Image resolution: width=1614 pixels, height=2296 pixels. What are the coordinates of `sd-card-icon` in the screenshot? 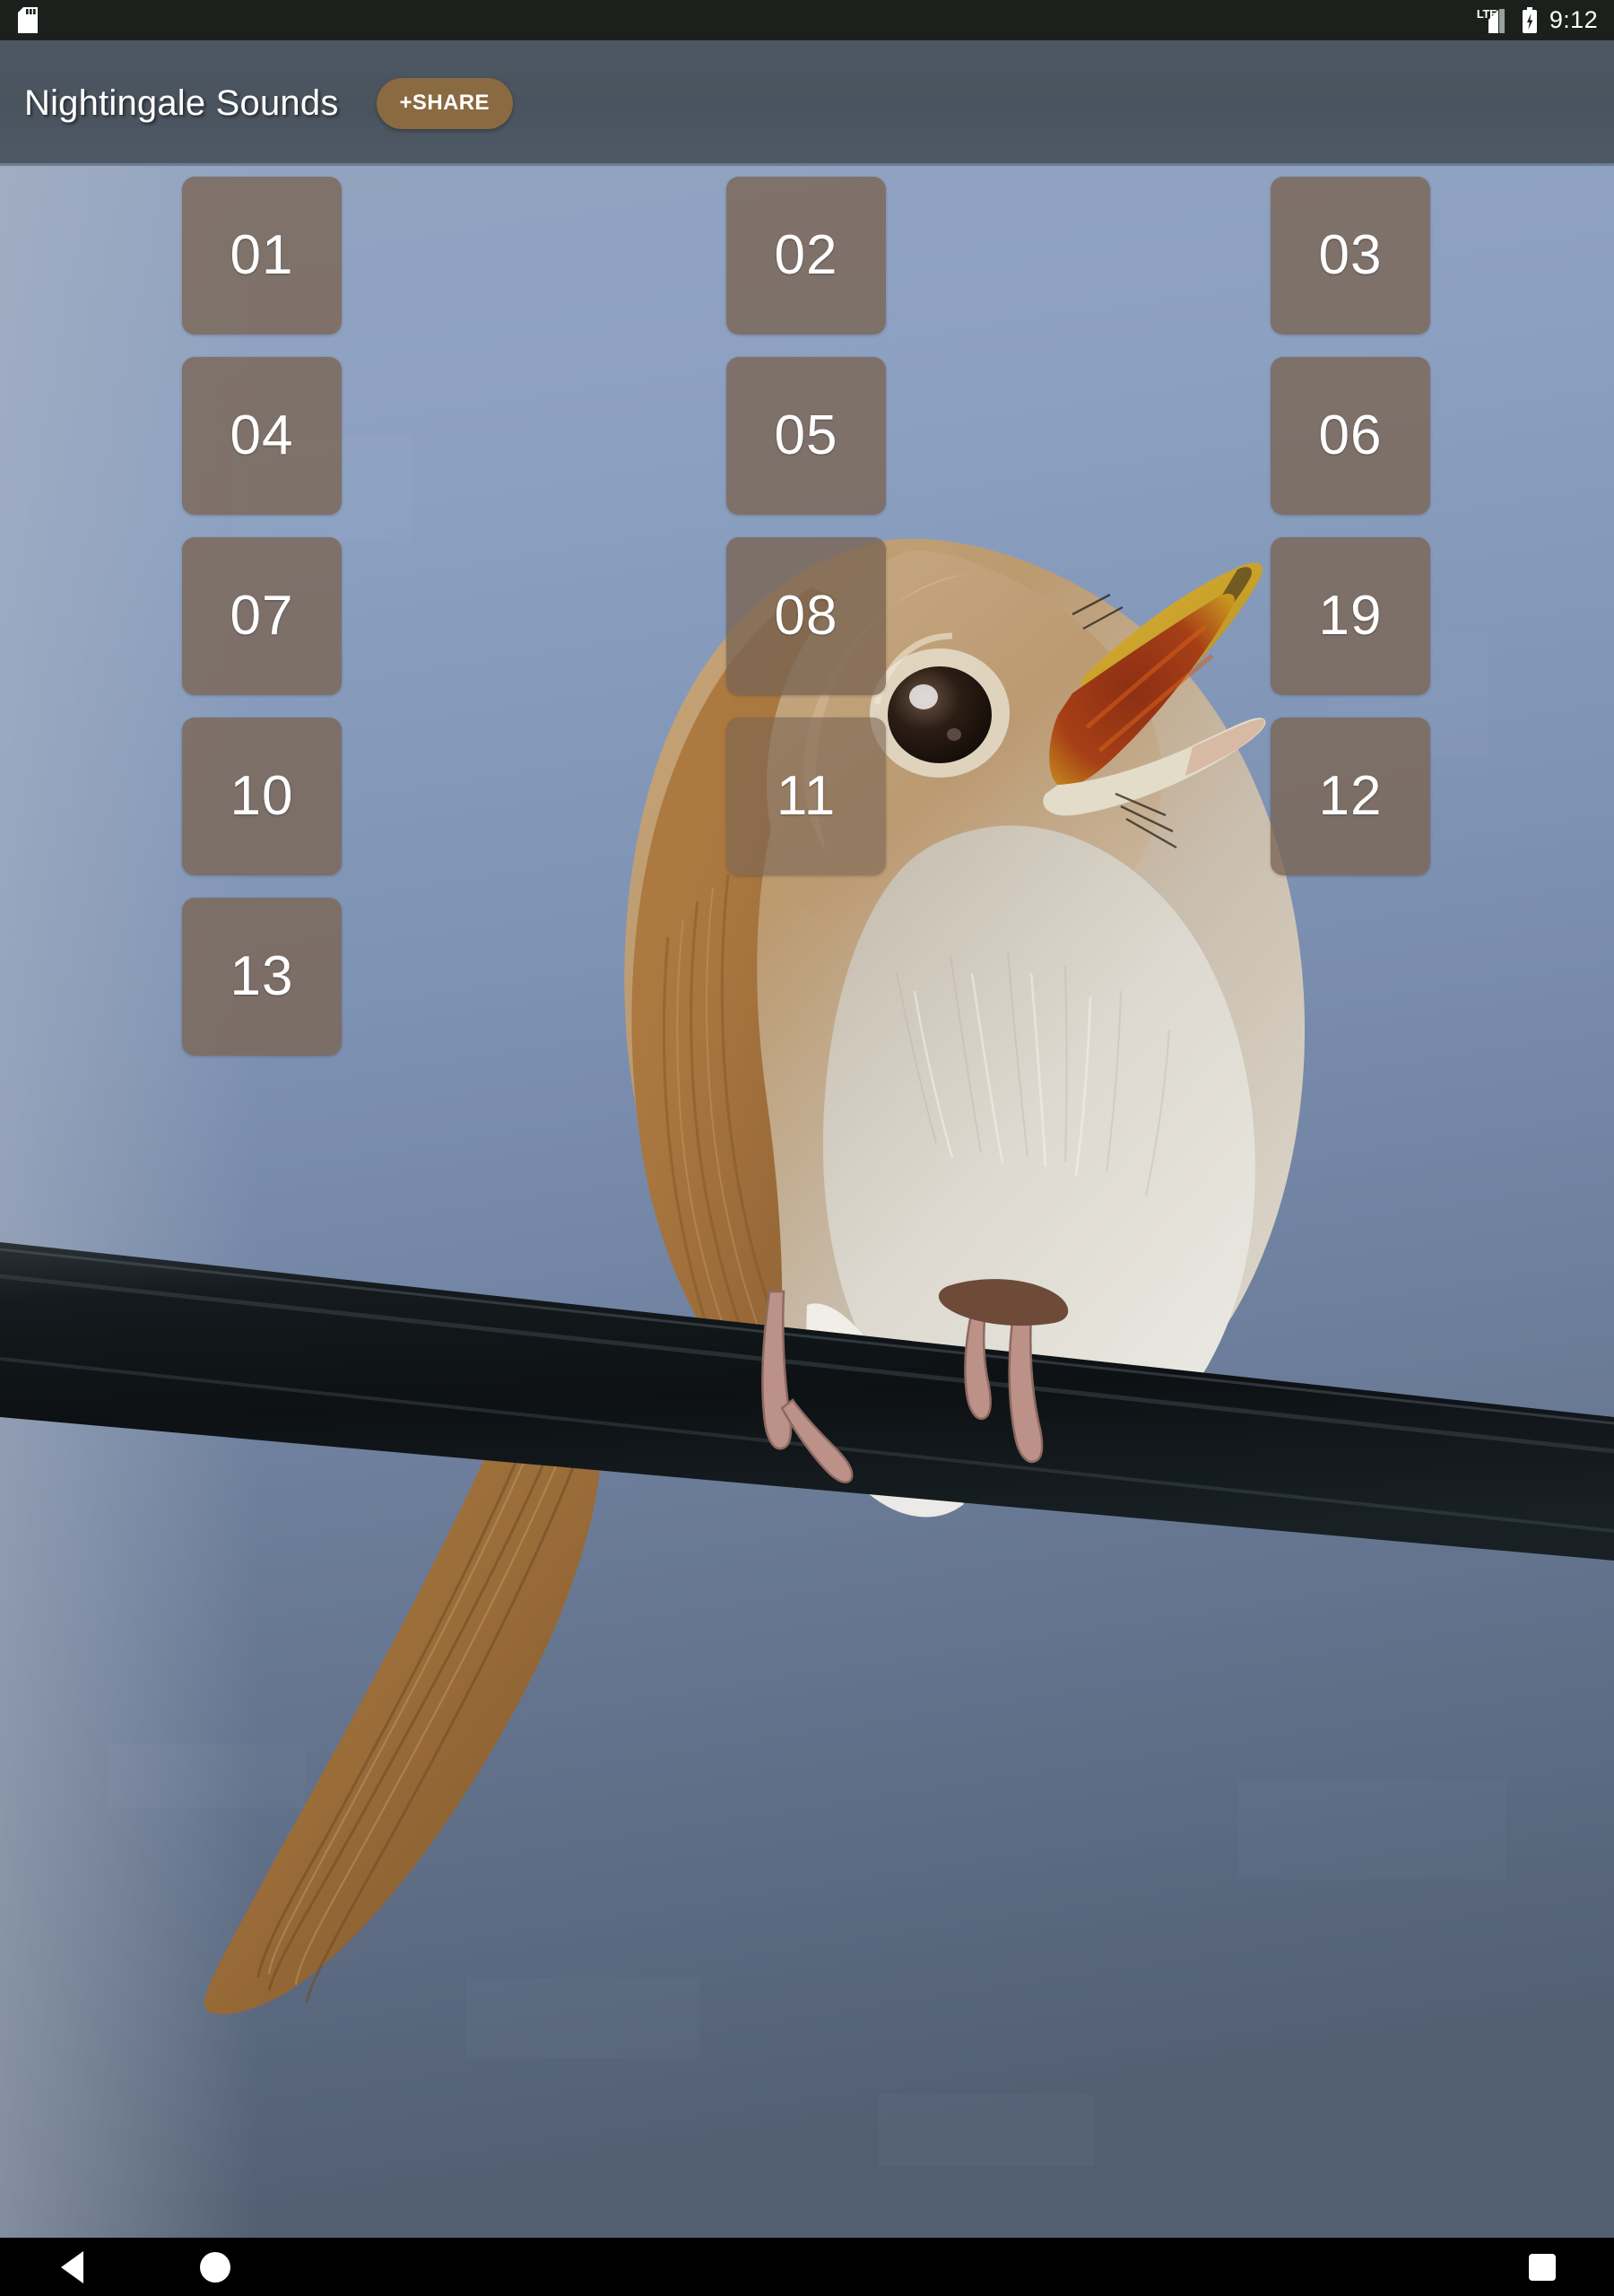 It's located at (28, 20).